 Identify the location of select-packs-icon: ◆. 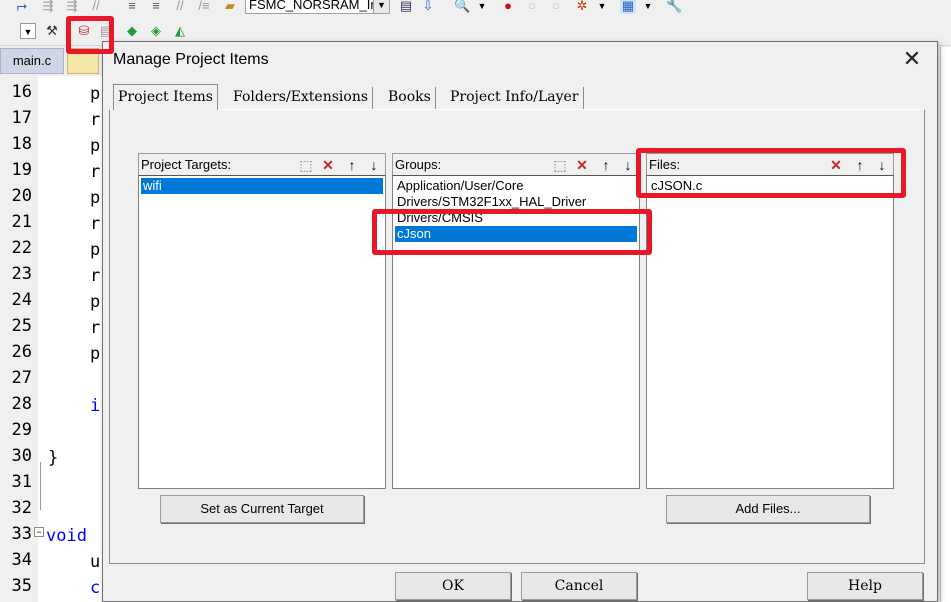
(132, 31).